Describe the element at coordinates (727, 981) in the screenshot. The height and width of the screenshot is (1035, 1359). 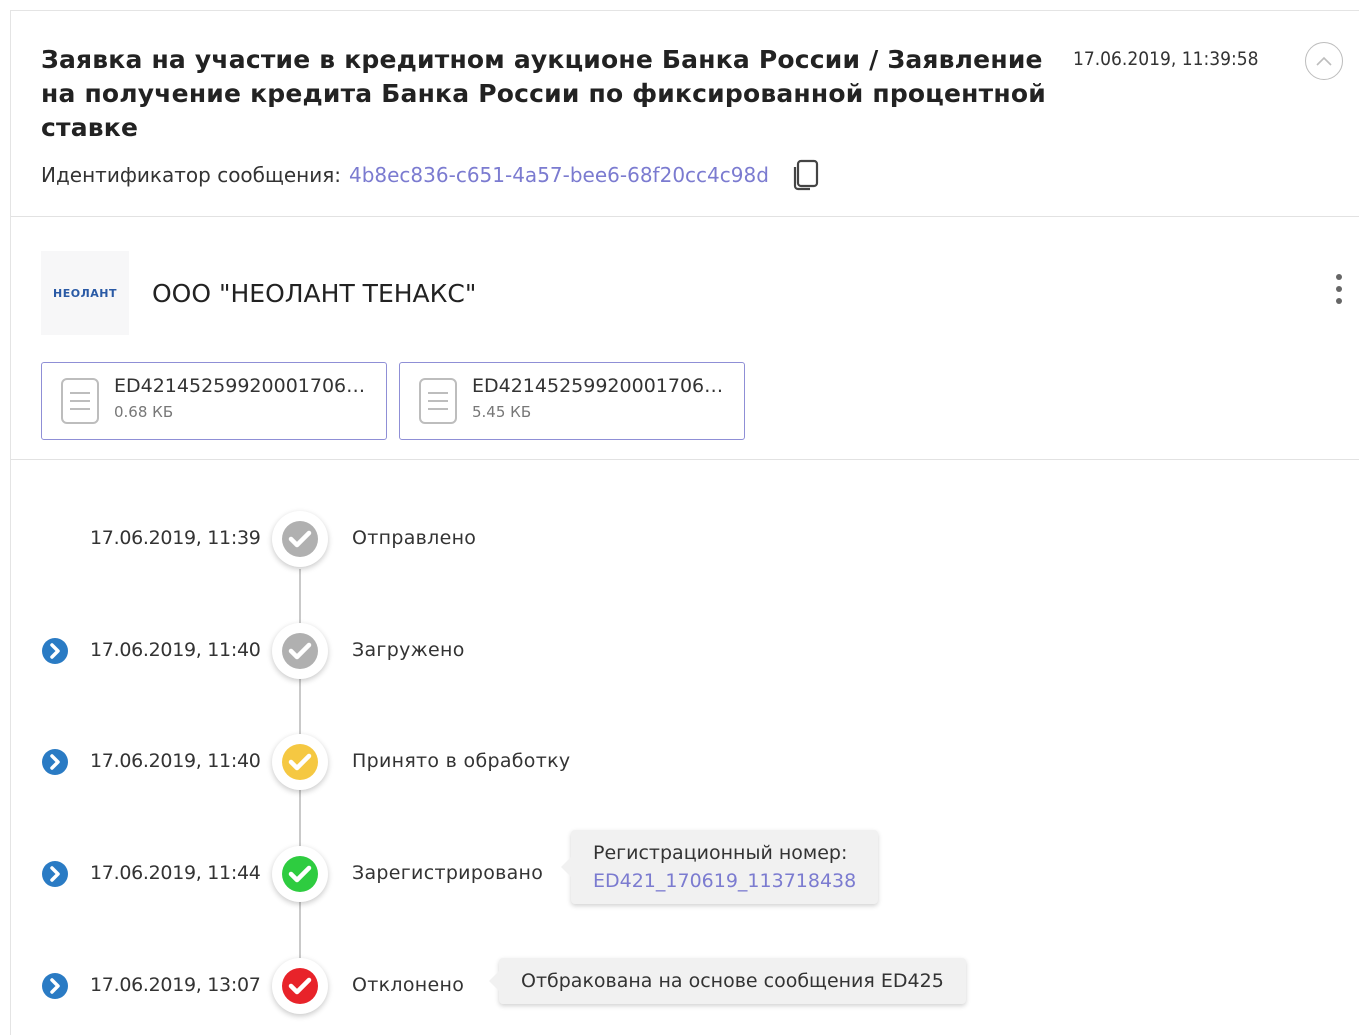
I see `rejection-note: Отбракована на основе сообщения ED425` at that location.